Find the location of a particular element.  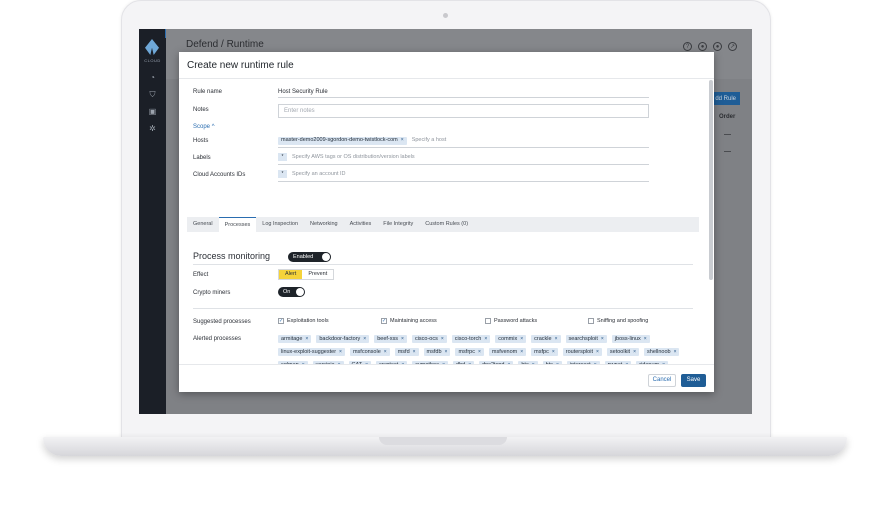

tab-log-inspection: Log Inspection is located at coordinates (280, 224).